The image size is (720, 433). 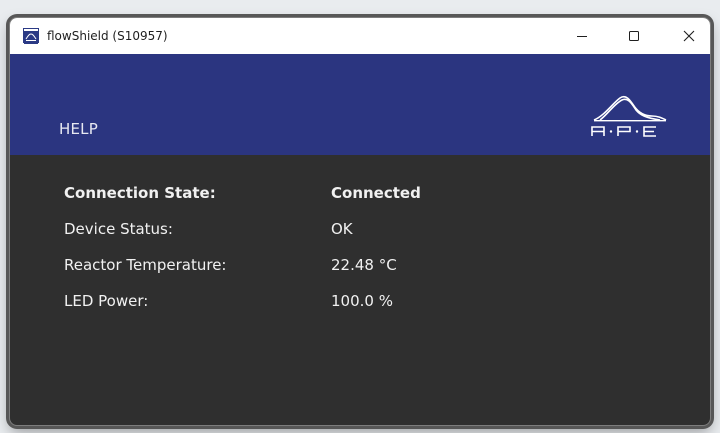 I want to click on ape-logo, so click(x=630, y=112).